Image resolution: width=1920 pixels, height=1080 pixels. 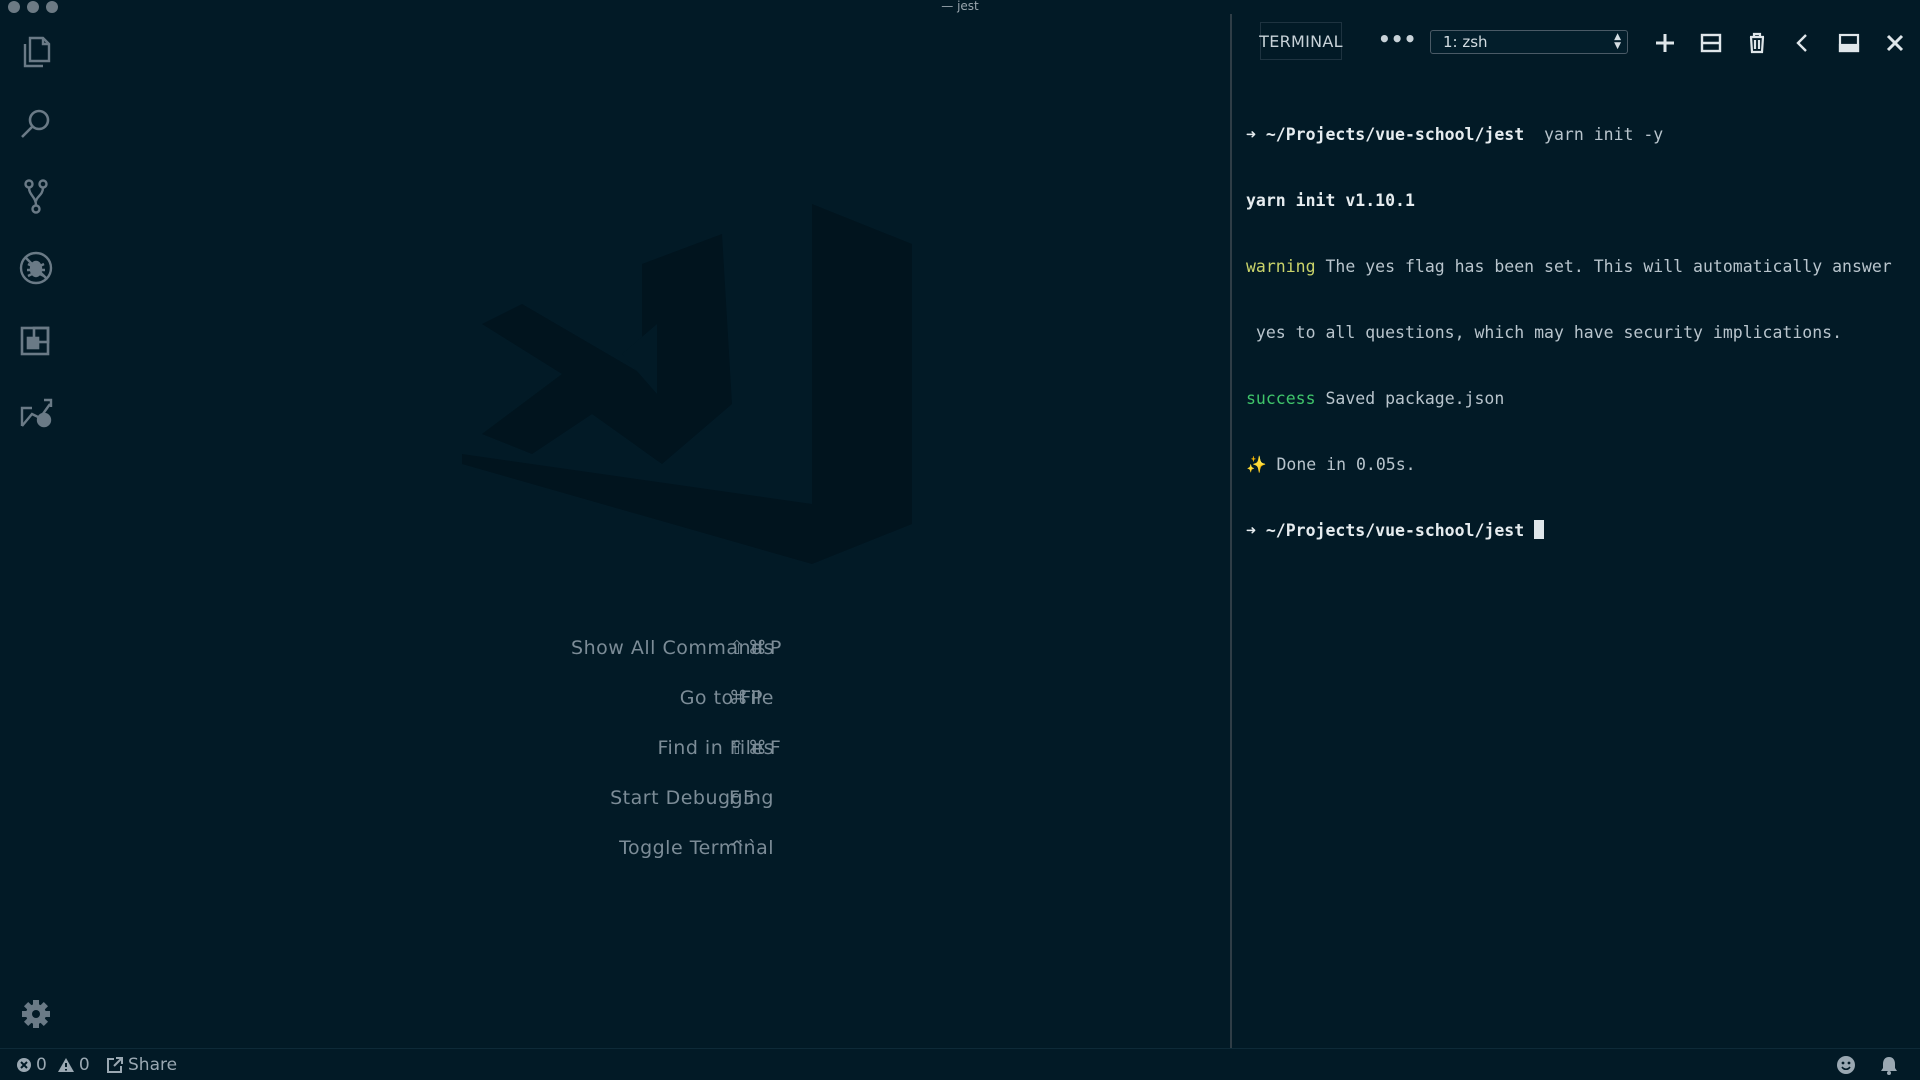 What do you see at coordinates (36, 531) in the screenshot?
I see `activity-bar` at bounding box center [36, 531].